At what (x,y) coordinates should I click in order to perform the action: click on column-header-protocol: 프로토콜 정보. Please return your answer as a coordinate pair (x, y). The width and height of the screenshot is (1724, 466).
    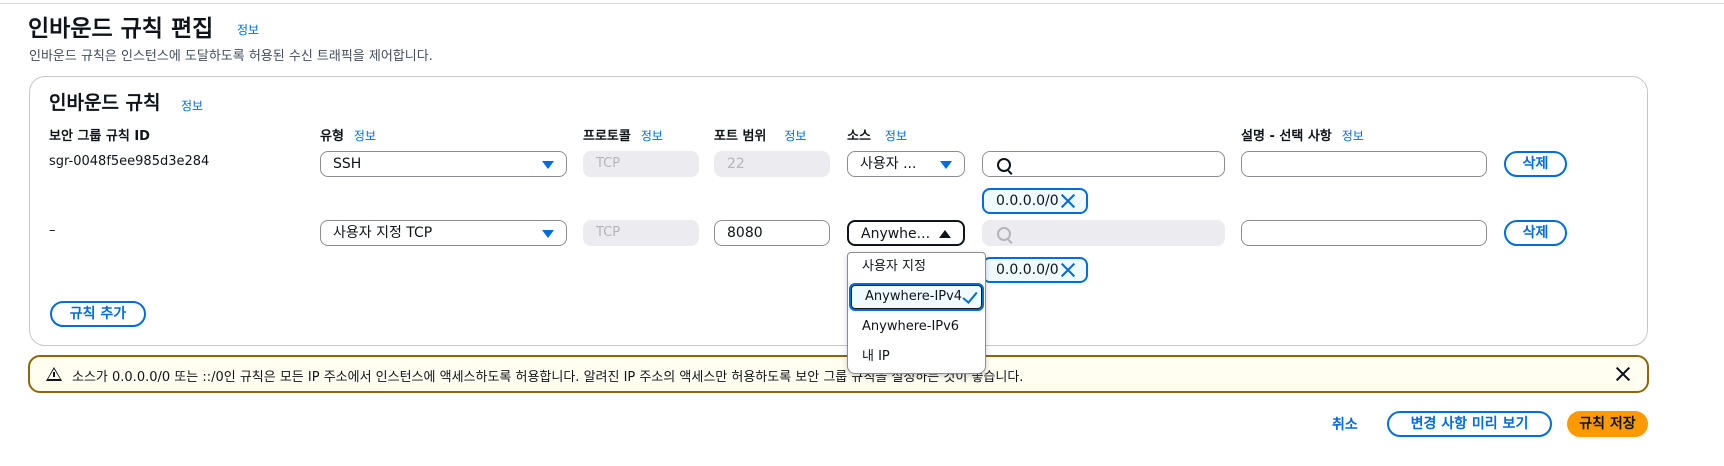
    Looking at the image, I should click on (623, 134).